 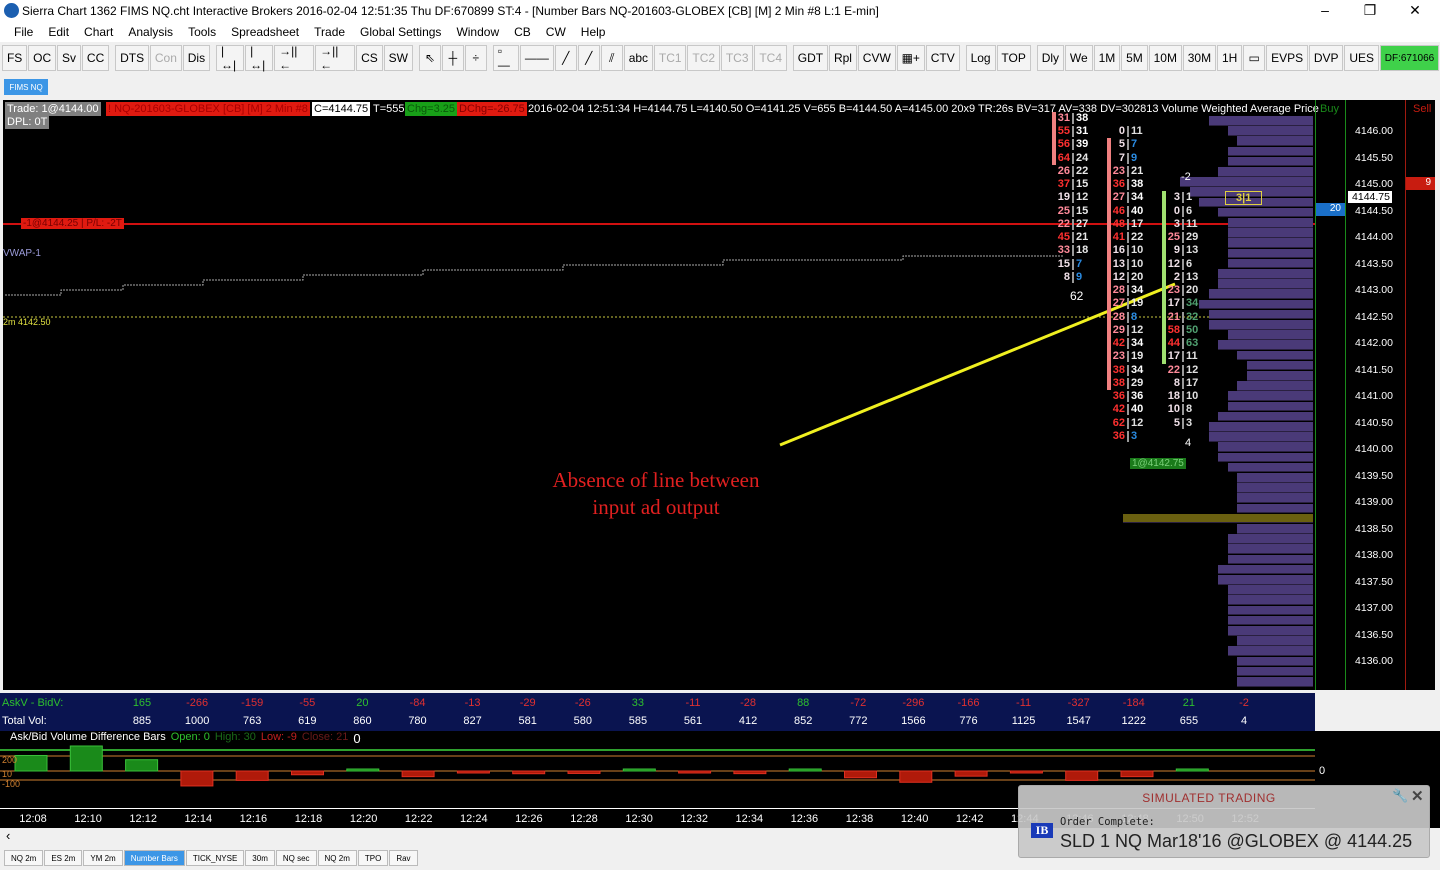 What do you see at coordinates (1254, 58) in the screenshot?
I see `toolbar-button: ▭` at bounding box center [1254, 58].